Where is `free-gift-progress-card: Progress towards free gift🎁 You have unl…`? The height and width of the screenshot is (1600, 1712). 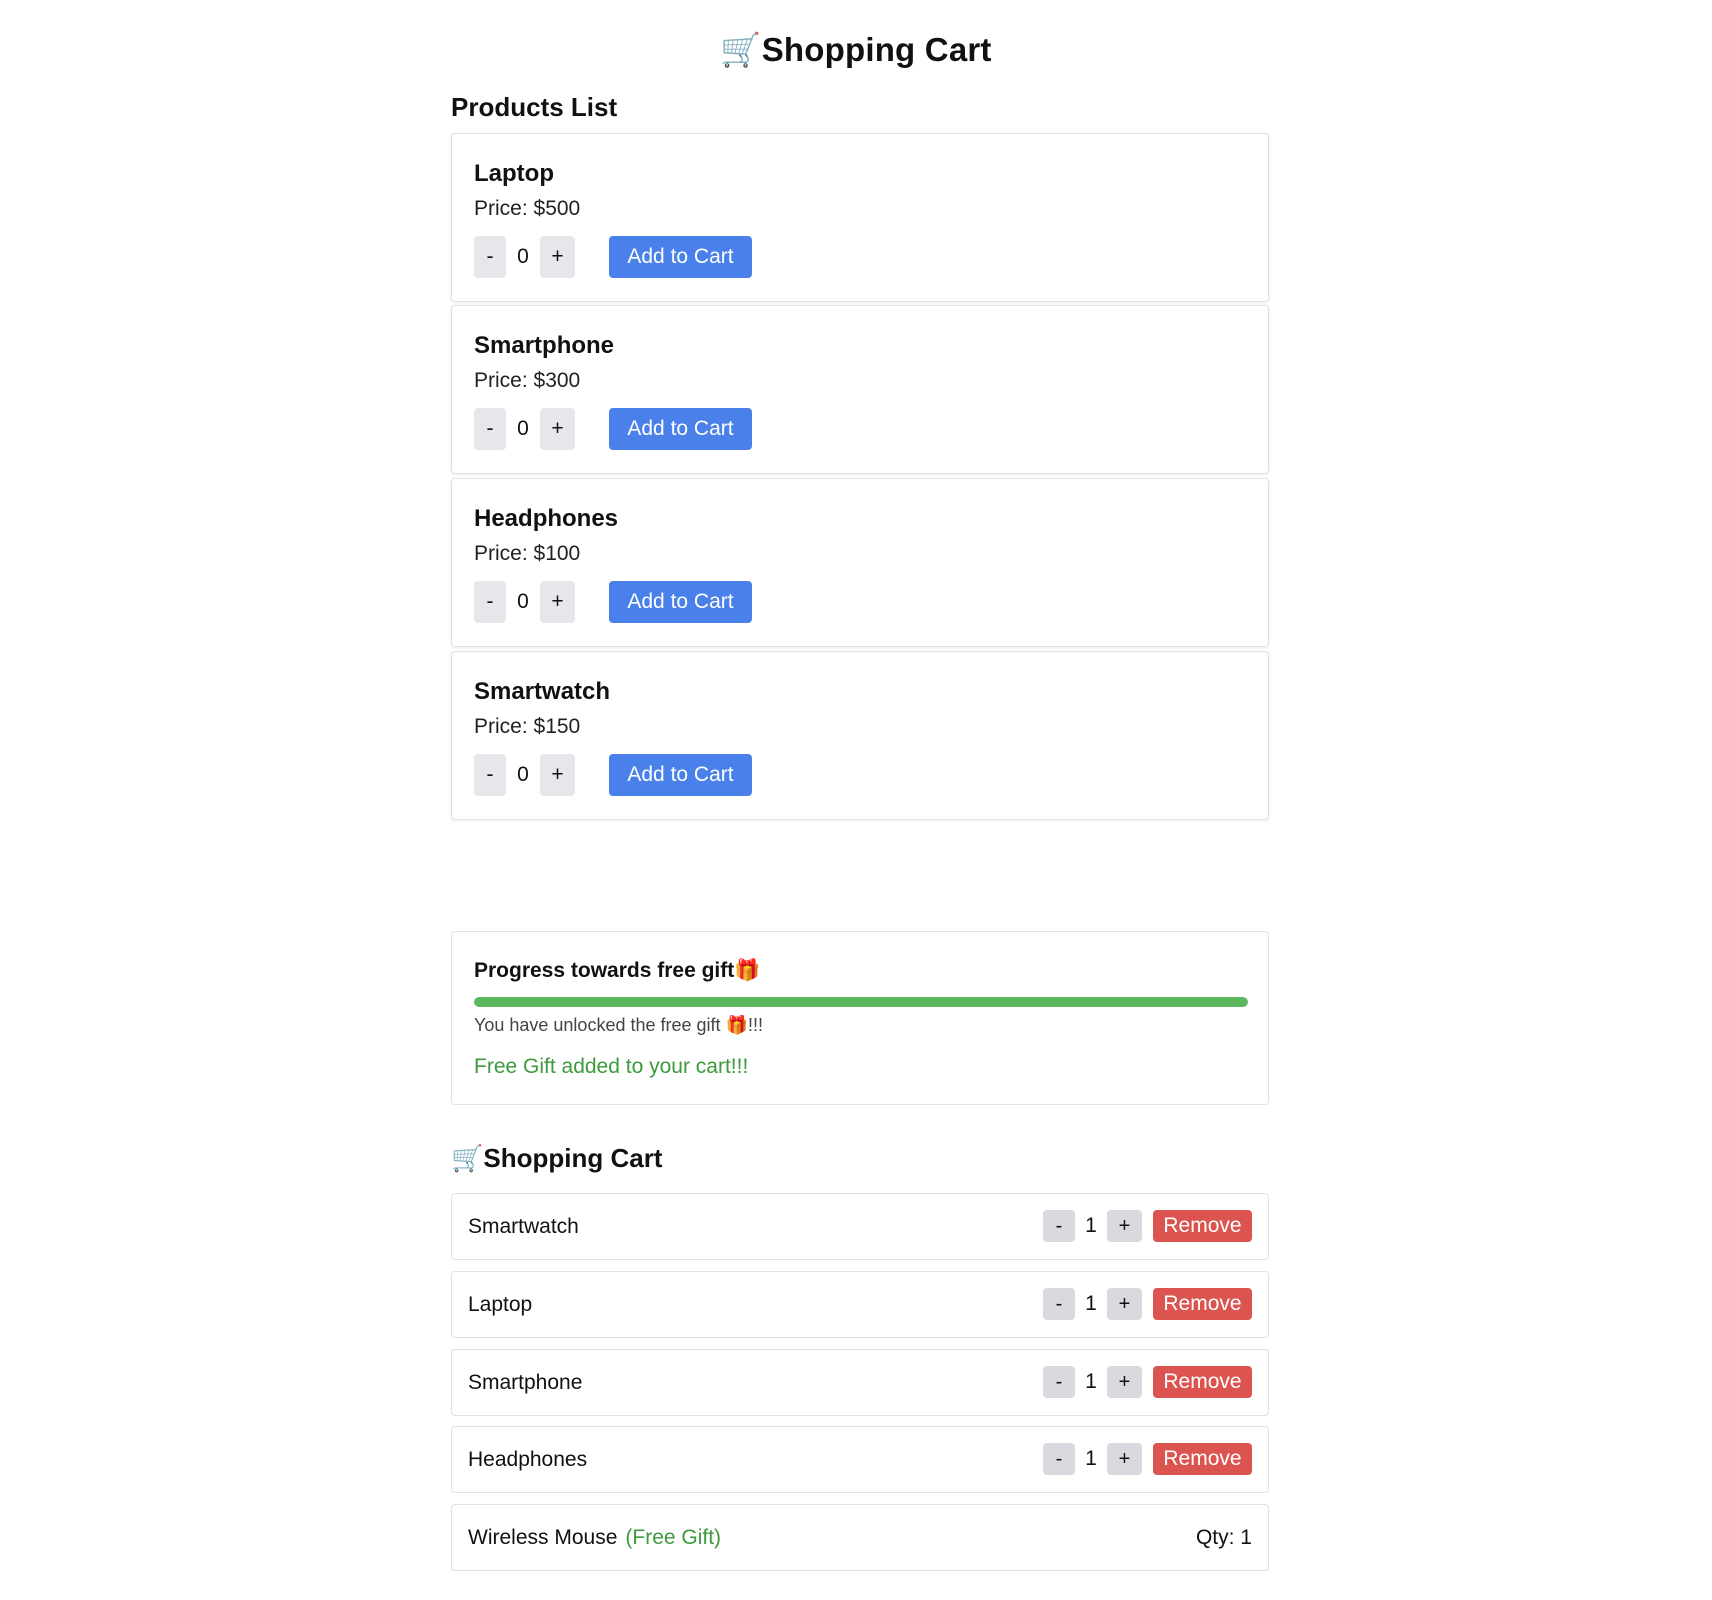 free-gift-progress-card: Progress towards free gift🎁 You have unl… is located at coordinates (860, 1018).